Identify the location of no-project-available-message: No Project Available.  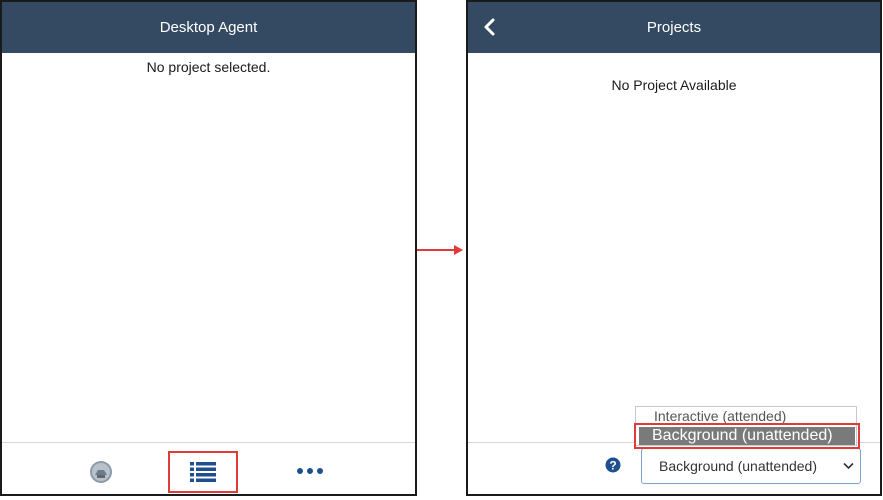
(674, 85).